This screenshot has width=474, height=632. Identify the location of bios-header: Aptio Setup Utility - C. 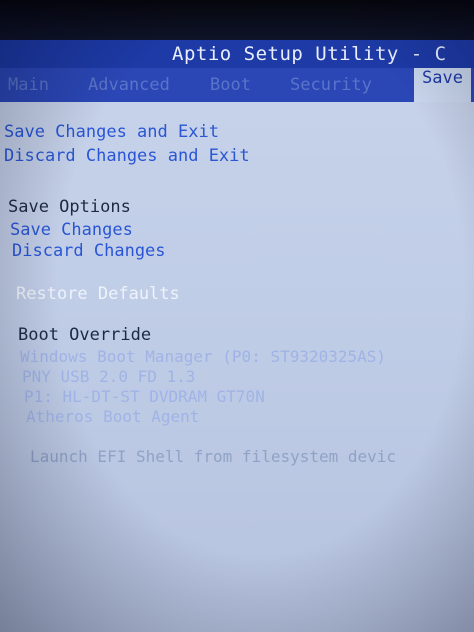
(237, 55).